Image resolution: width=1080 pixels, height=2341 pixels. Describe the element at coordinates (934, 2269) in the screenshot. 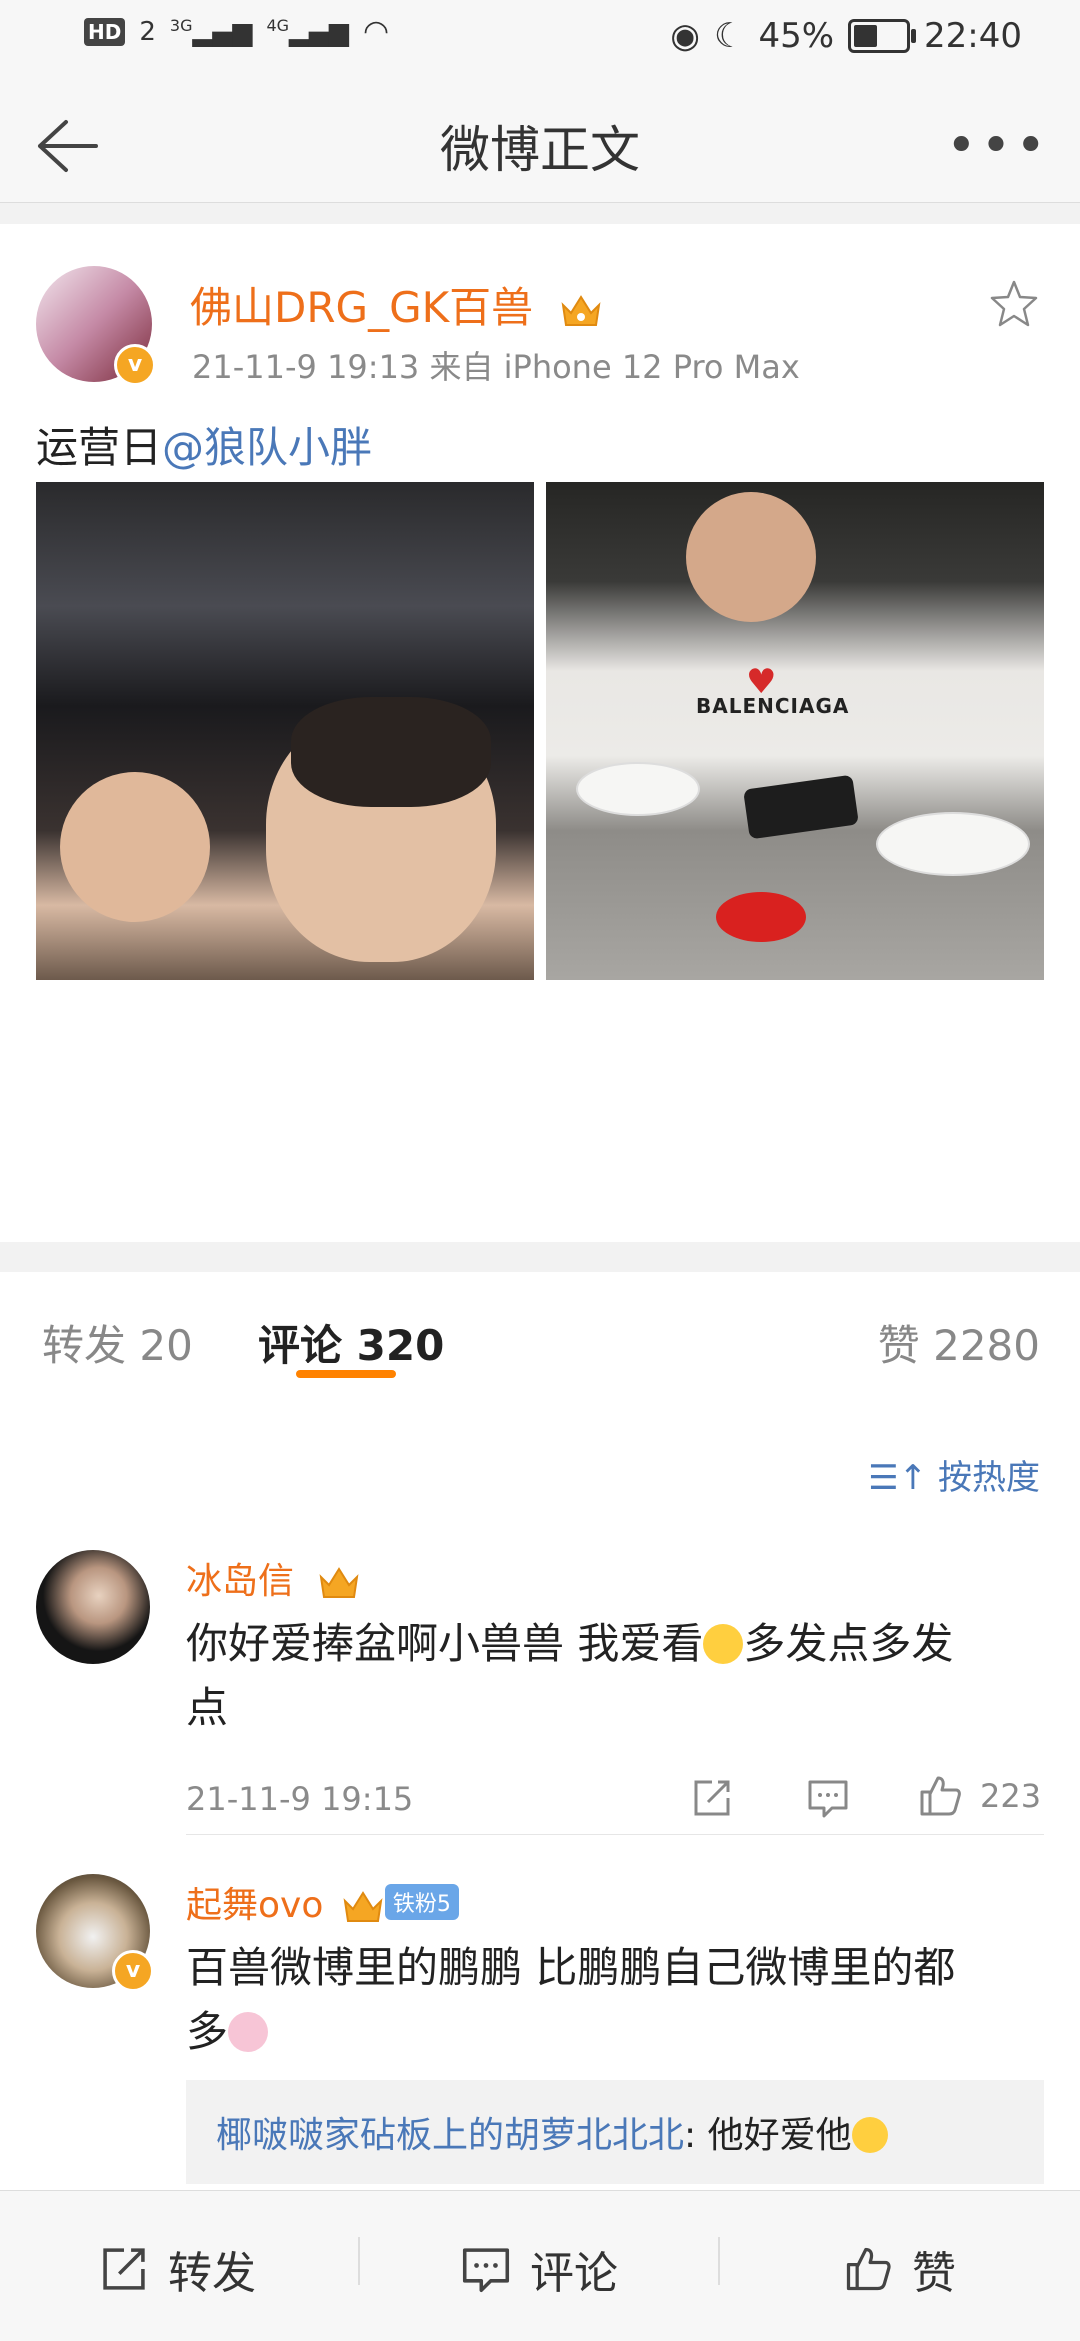

I see `like-label: 赞` at that location.